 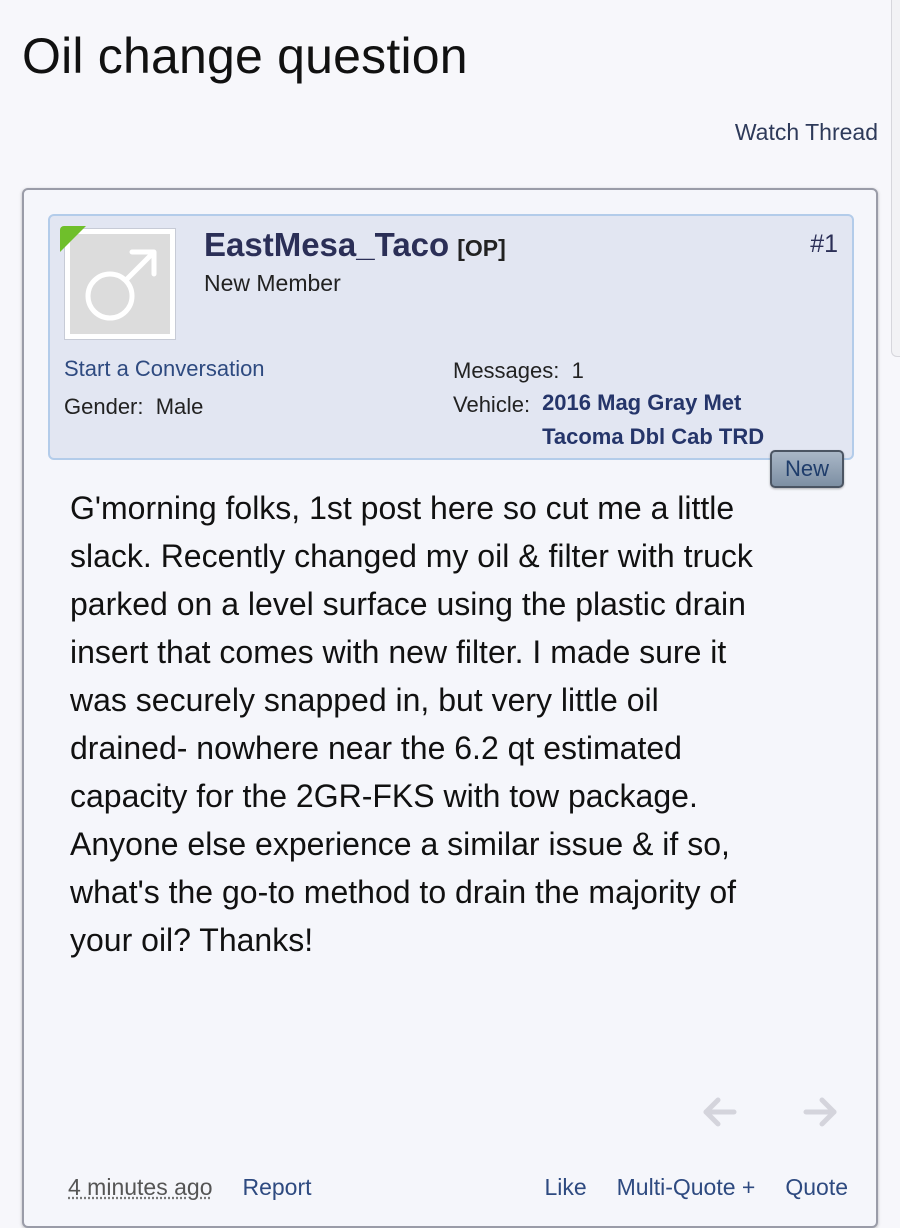 What do you see at coordinates (895, 178) in the screenshot?
I see `scrollbar-edge` at bounding box center [895, 178].